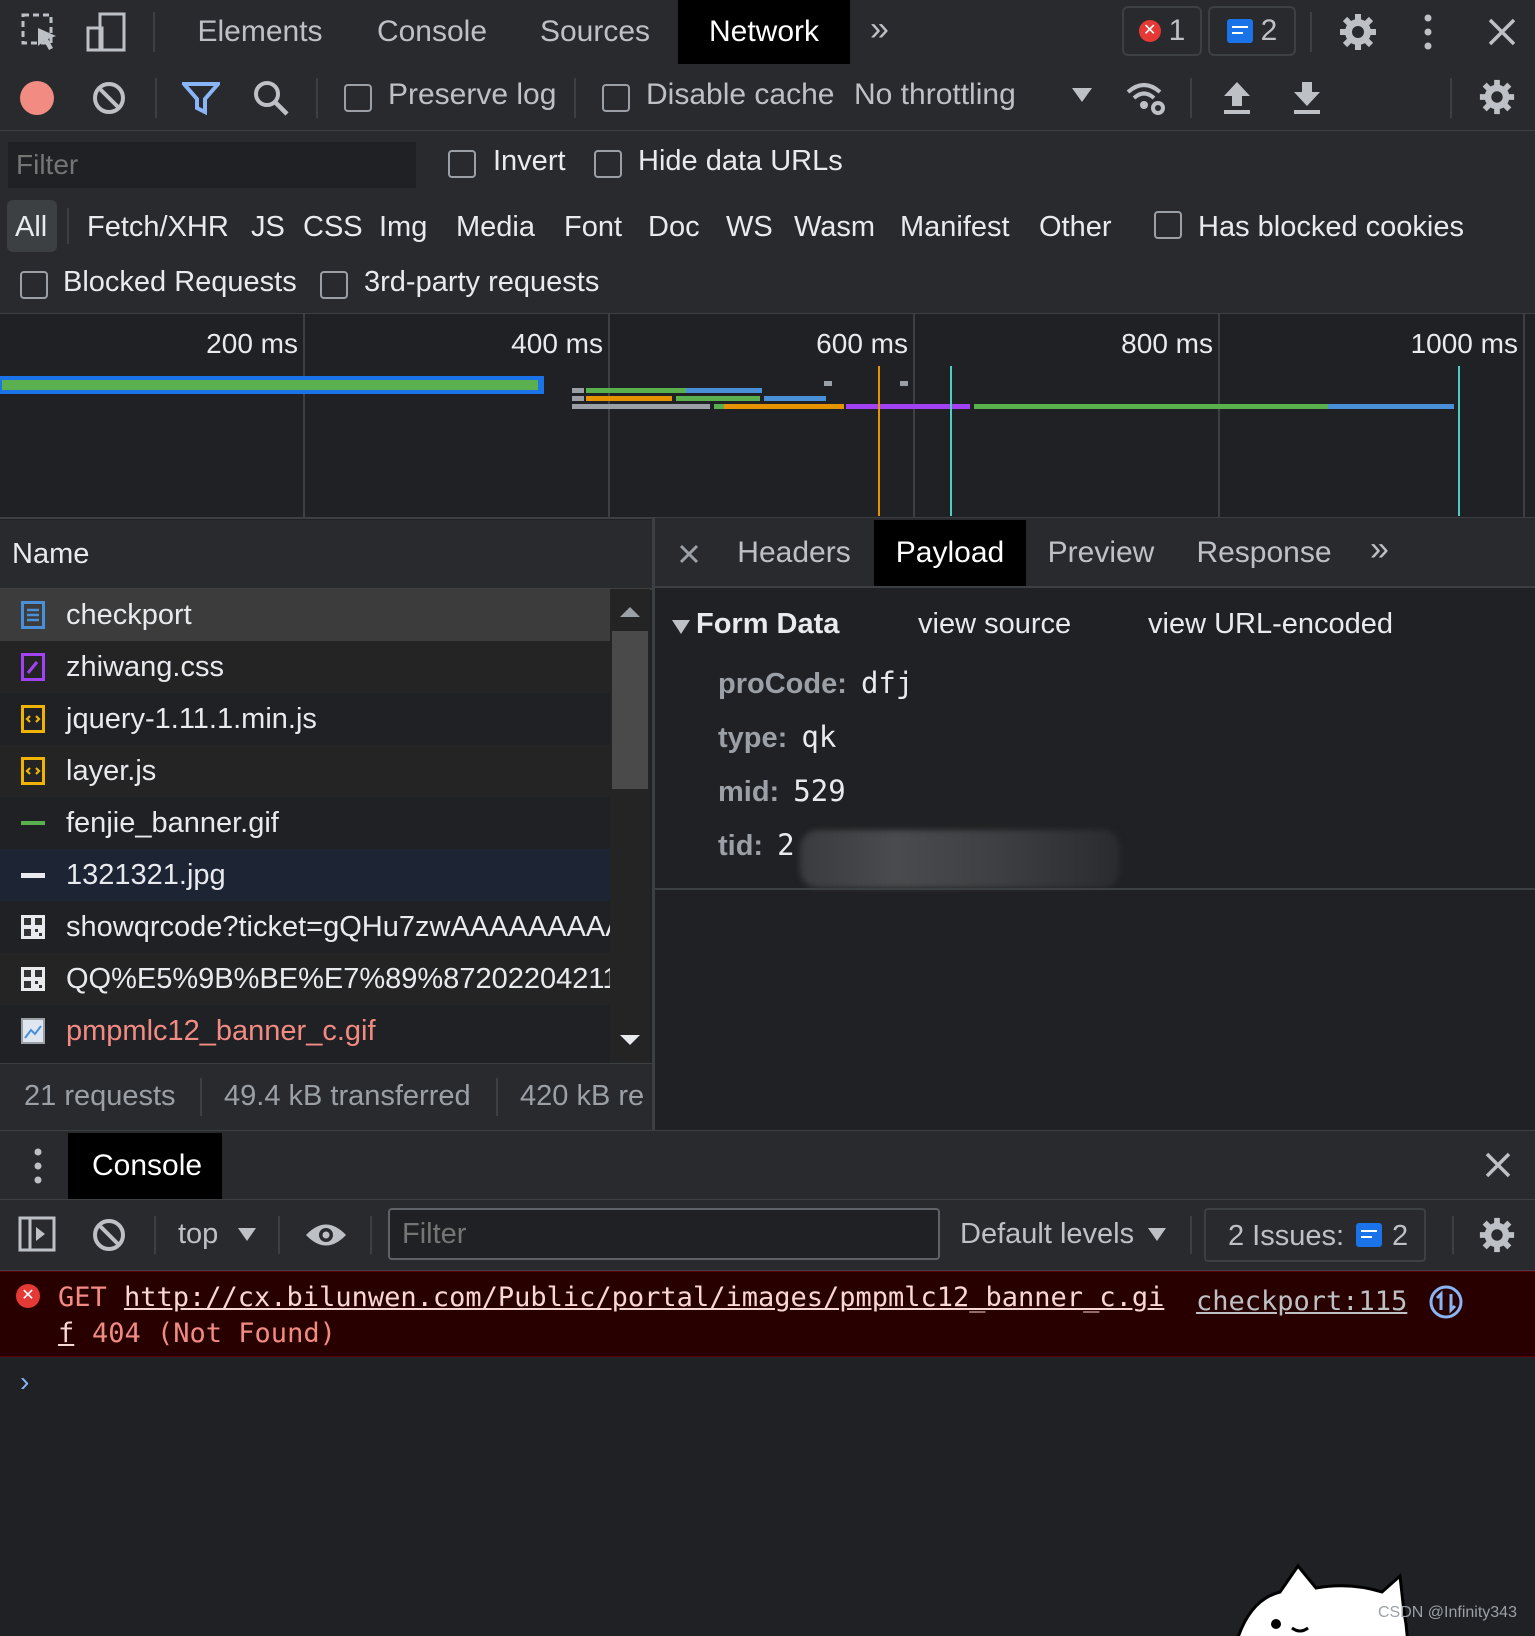 The width and height of the screenshot is (1535, 1636). I want to click on request-row-fenjie-banner: fenjie_banner.gif, so click(305, 823).